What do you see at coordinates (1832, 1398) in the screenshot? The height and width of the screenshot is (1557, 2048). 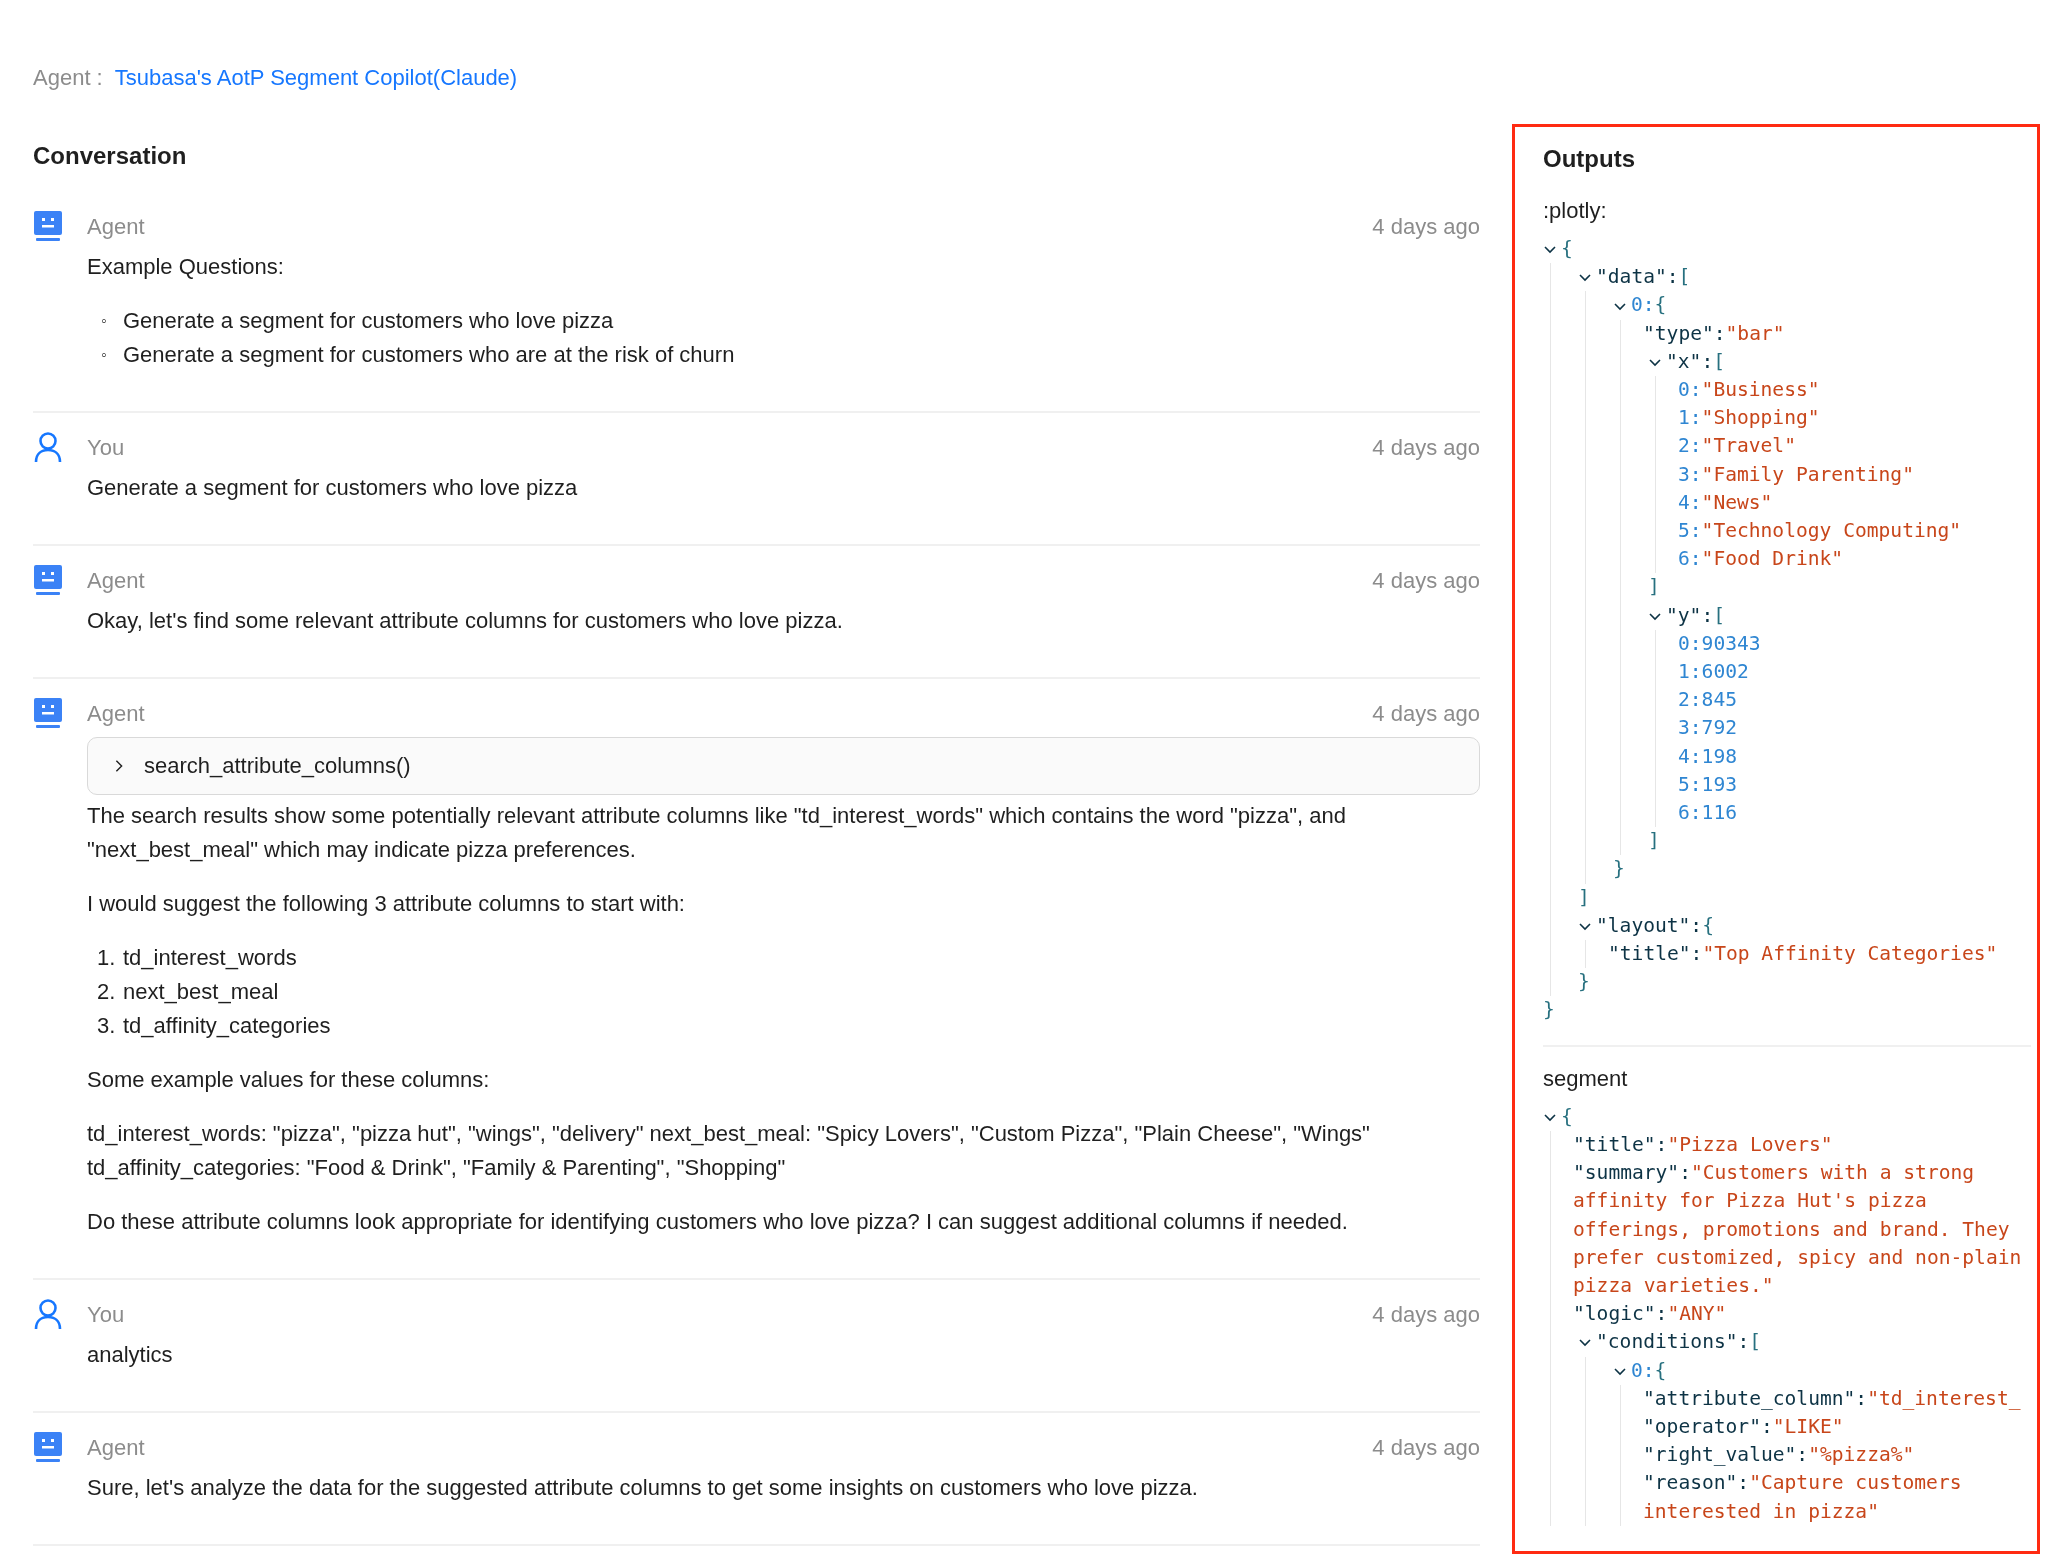 I see `json-entry: "attribute_column":"td_interest_` at bounding box center [1832, 1398].